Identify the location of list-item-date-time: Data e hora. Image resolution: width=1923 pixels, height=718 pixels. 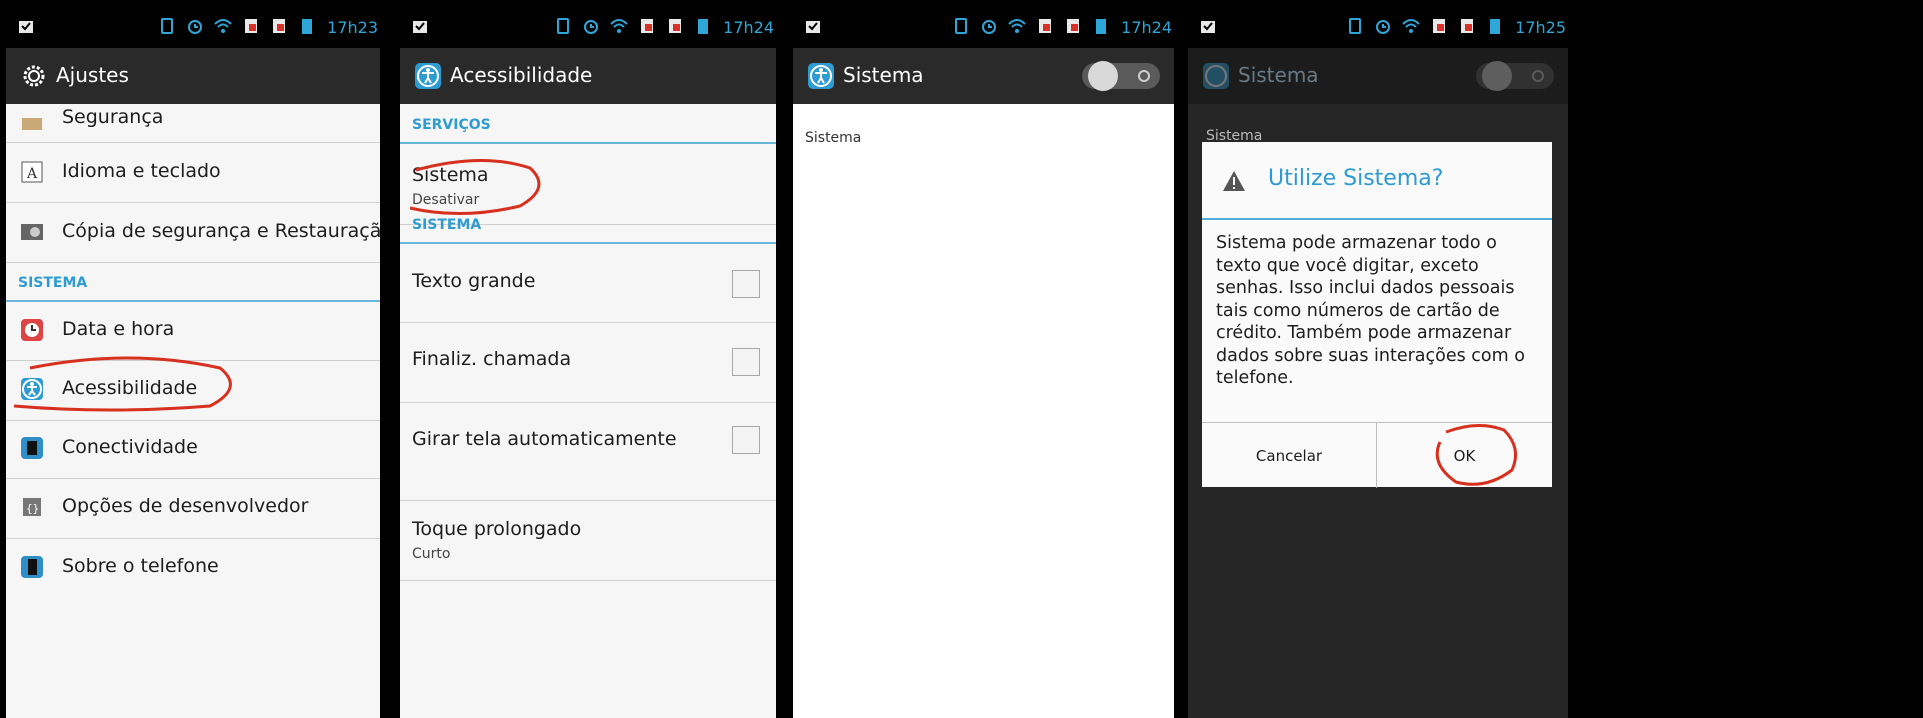
(193, 331).